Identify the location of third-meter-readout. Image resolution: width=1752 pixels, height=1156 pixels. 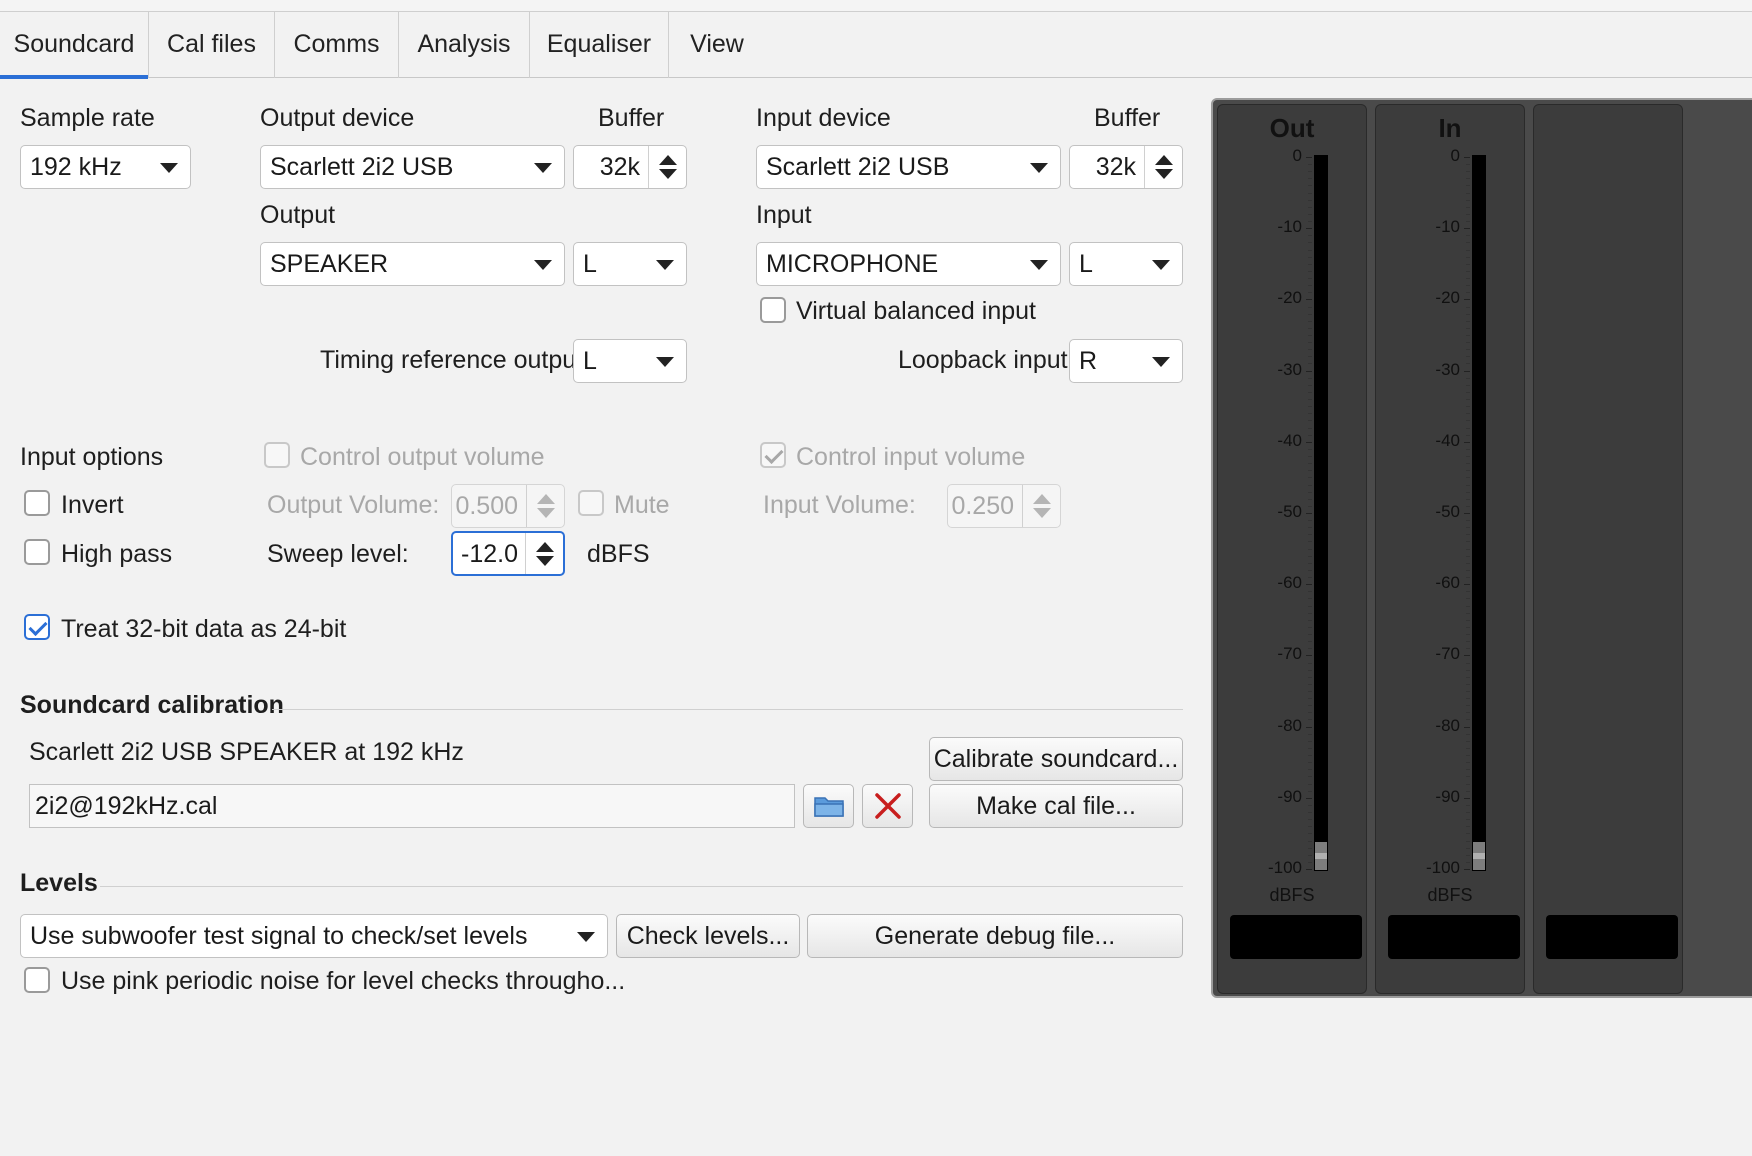
(1612, 937).